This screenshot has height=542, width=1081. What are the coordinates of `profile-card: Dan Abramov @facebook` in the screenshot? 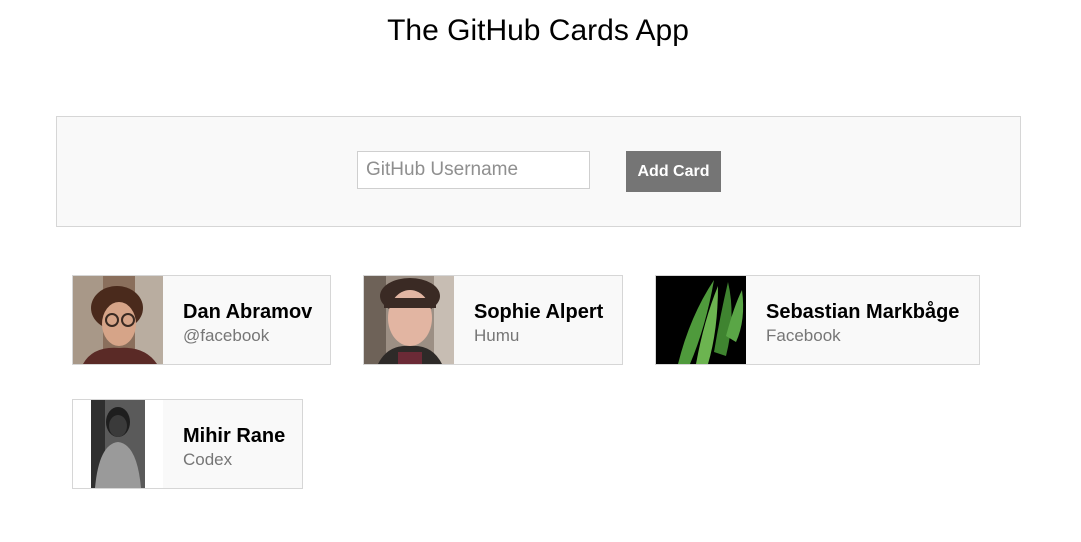 It's located at (201, 320).